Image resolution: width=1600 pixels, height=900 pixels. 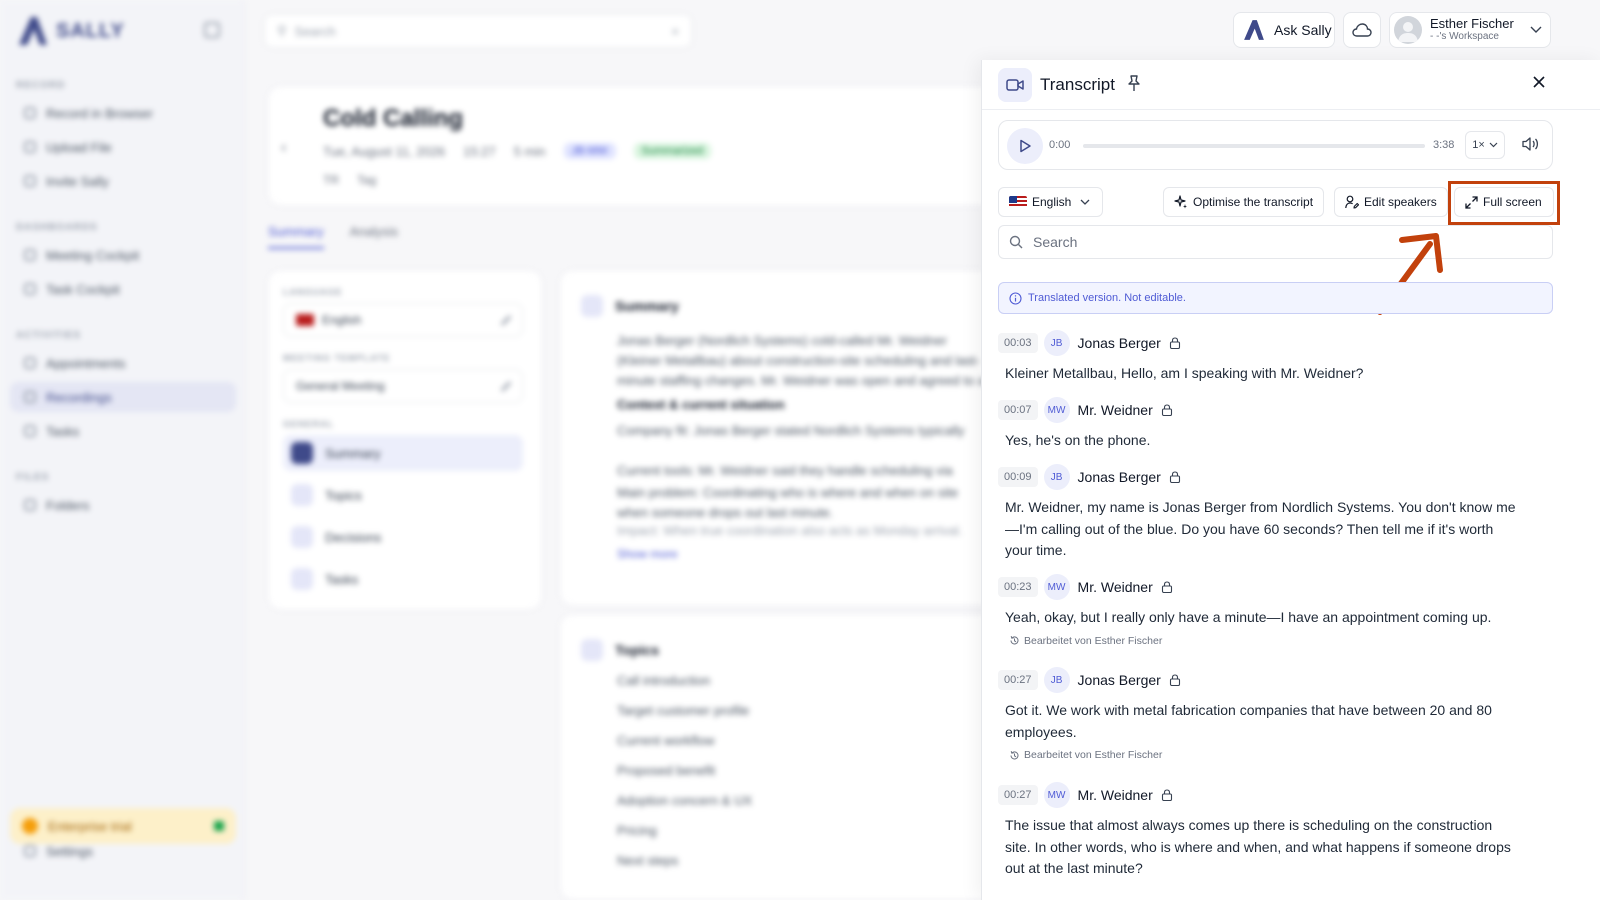 What do you see at coordinates (1018, 477) in the screenshot?
I see `timestamp: 00:09` at bounding box center [1018, 477].